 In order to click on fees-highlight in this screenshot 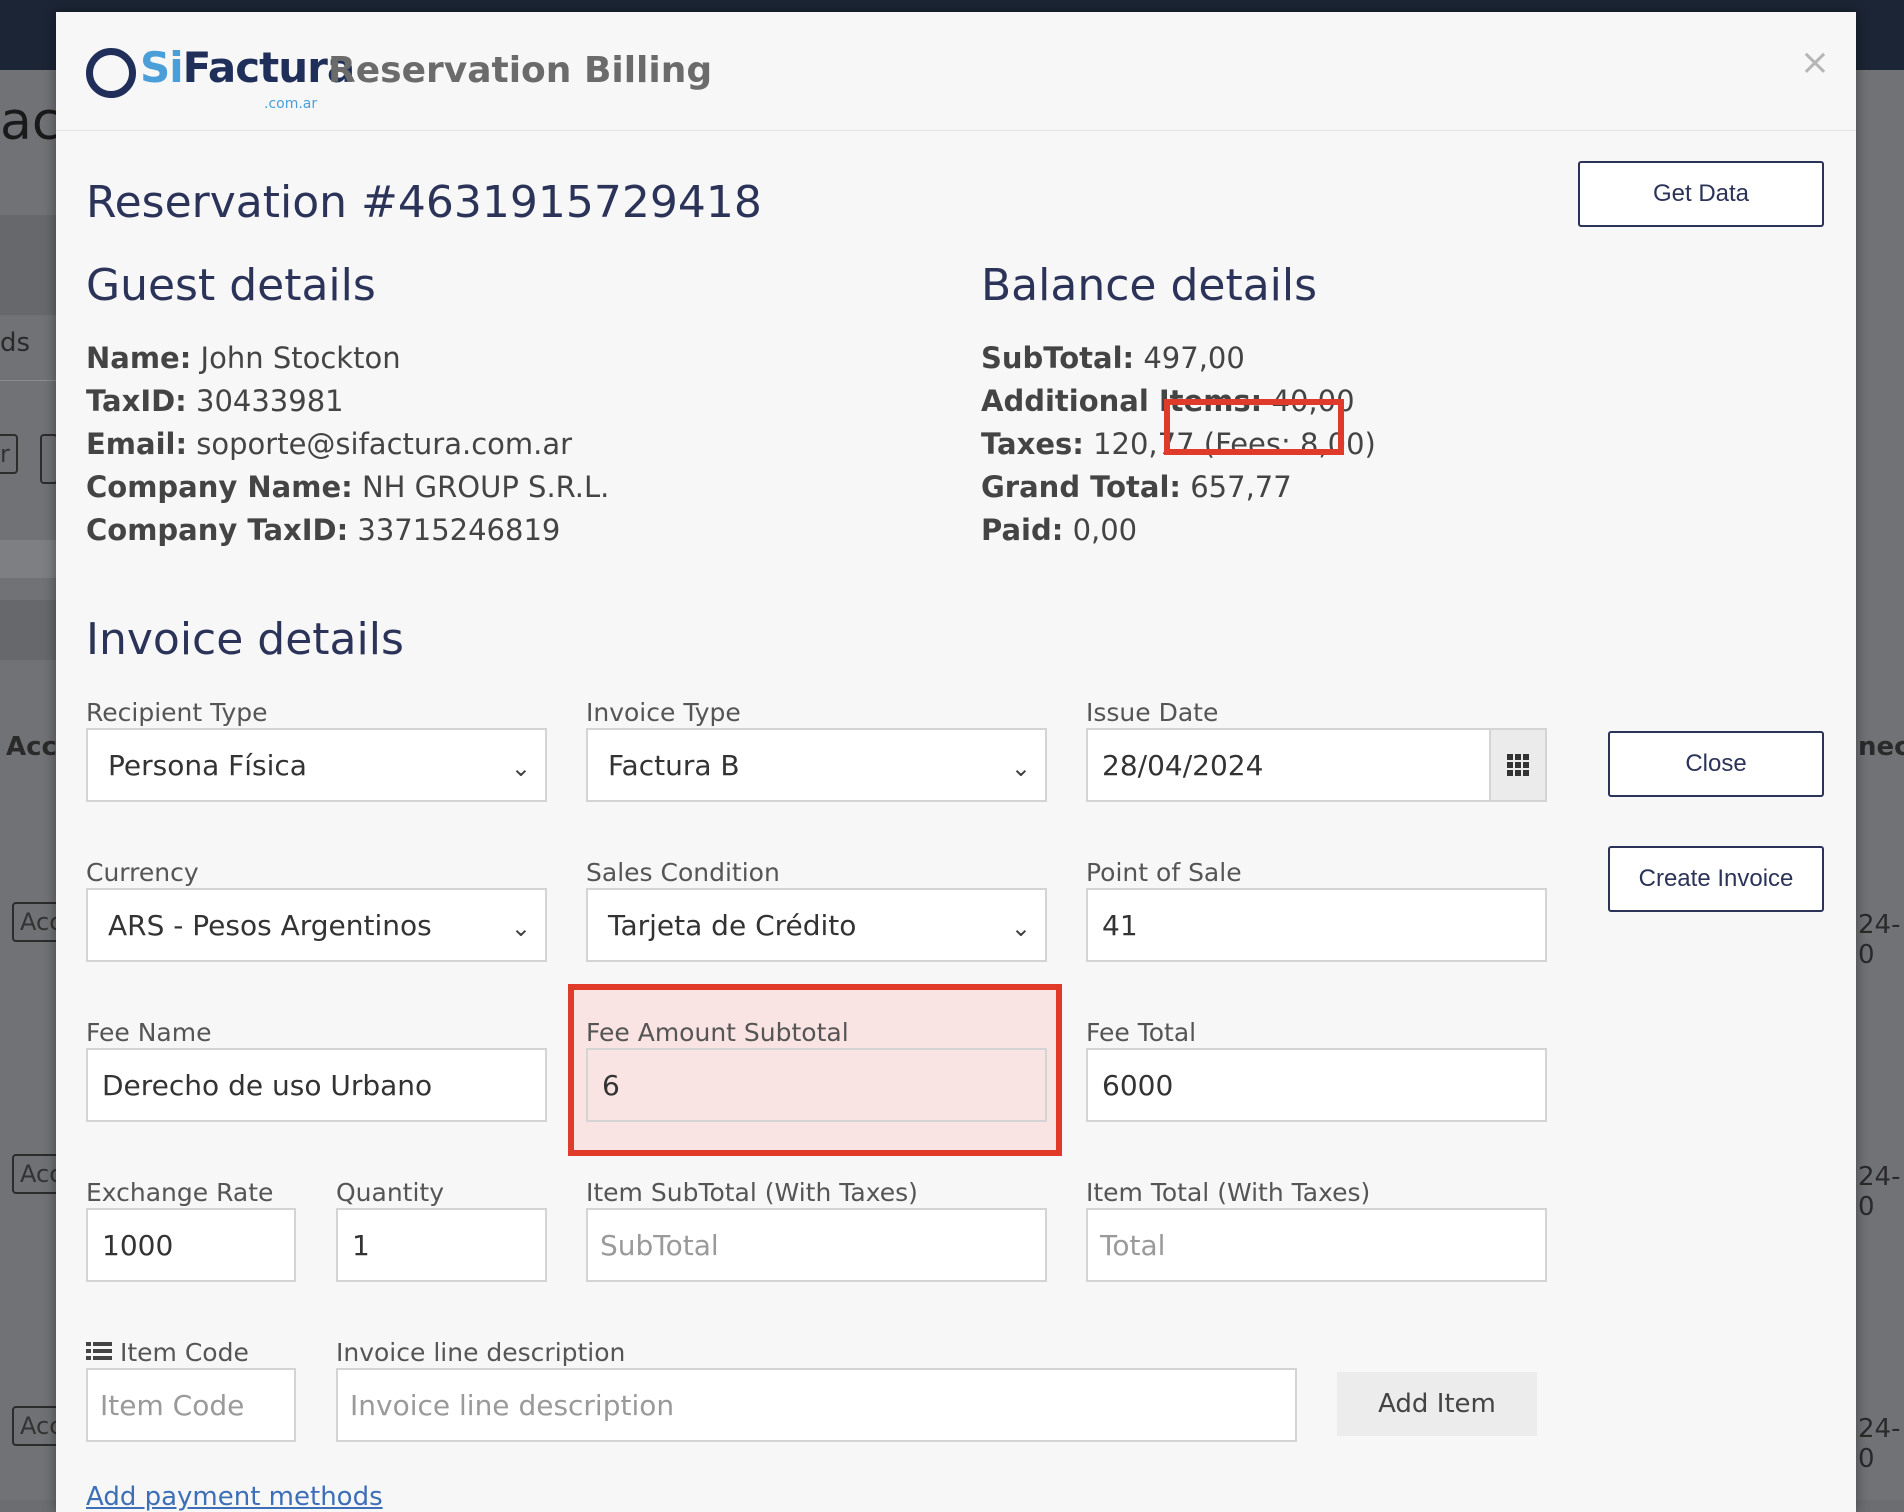, I will do `click(1254, 427)`.